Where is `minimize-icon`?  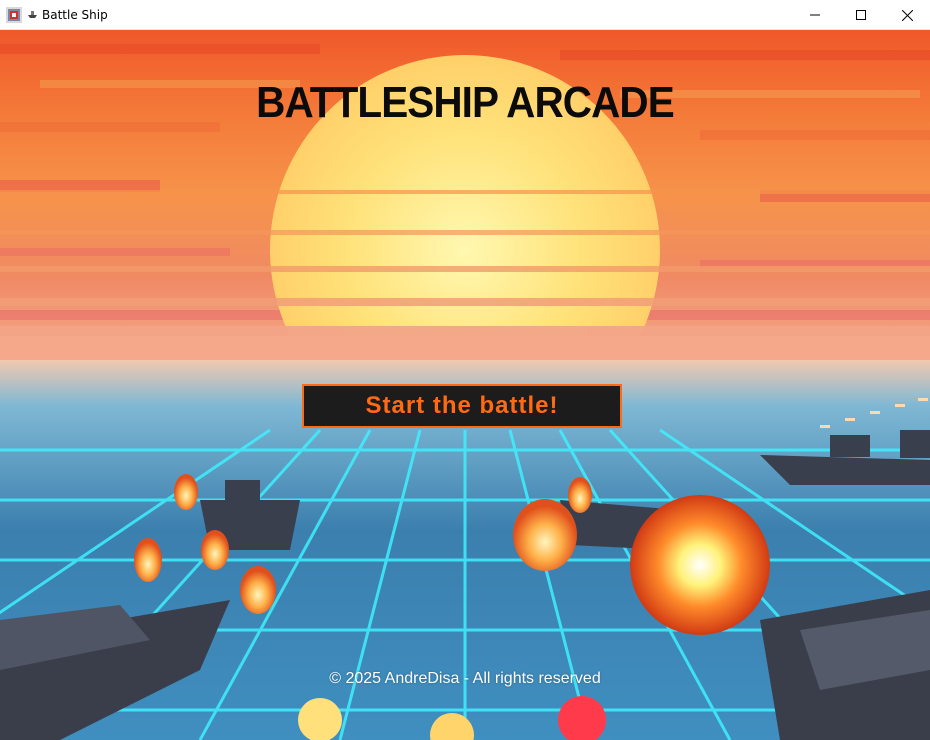 minimize-icon is located at coordinates (815, 15).